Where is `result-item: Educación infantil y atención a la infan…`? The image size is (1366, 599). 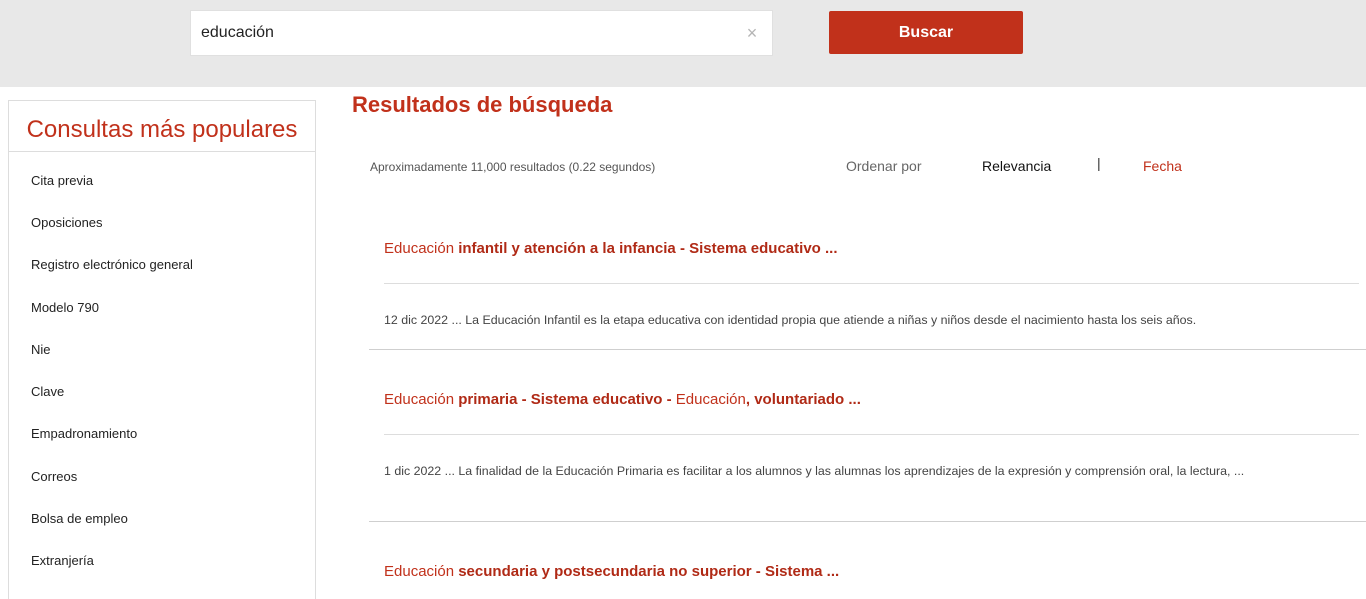
result-item: Educación infantil y atención a la infan… is located at coordinates (867, 296).